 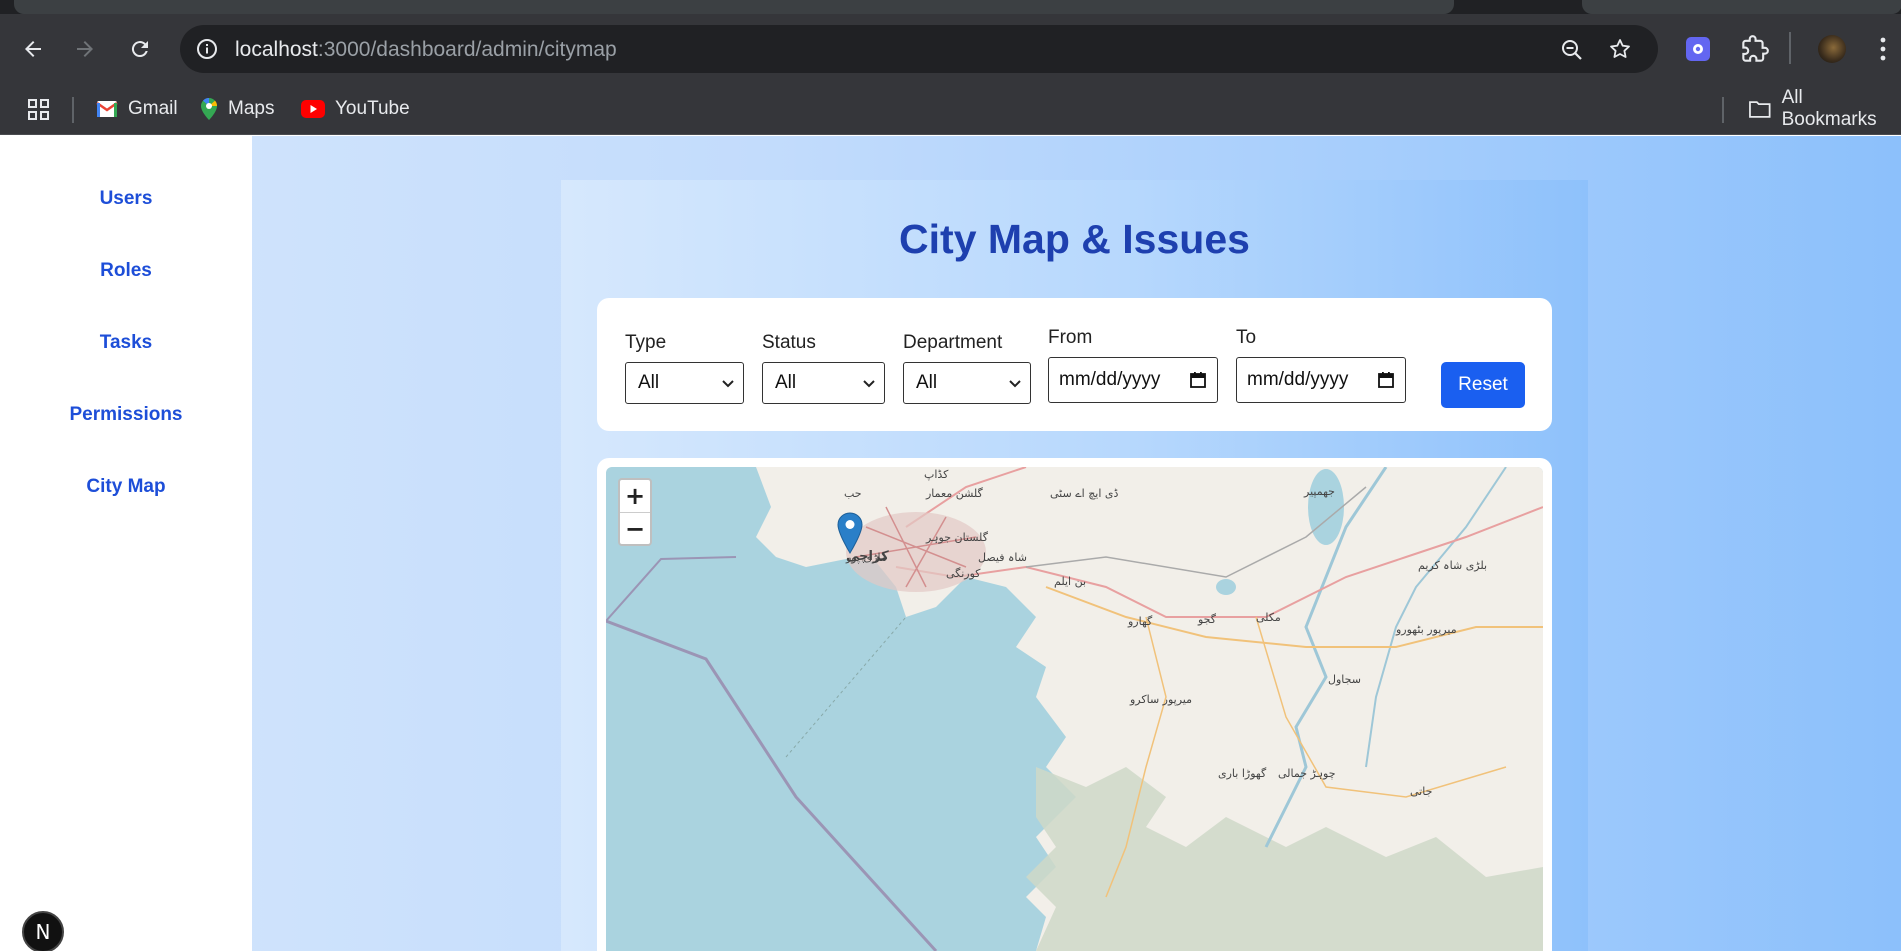 What do you see at coordinates (649, 382) in the screenshot?
I see `type-select-value: All` at bounding box center [649, 382].